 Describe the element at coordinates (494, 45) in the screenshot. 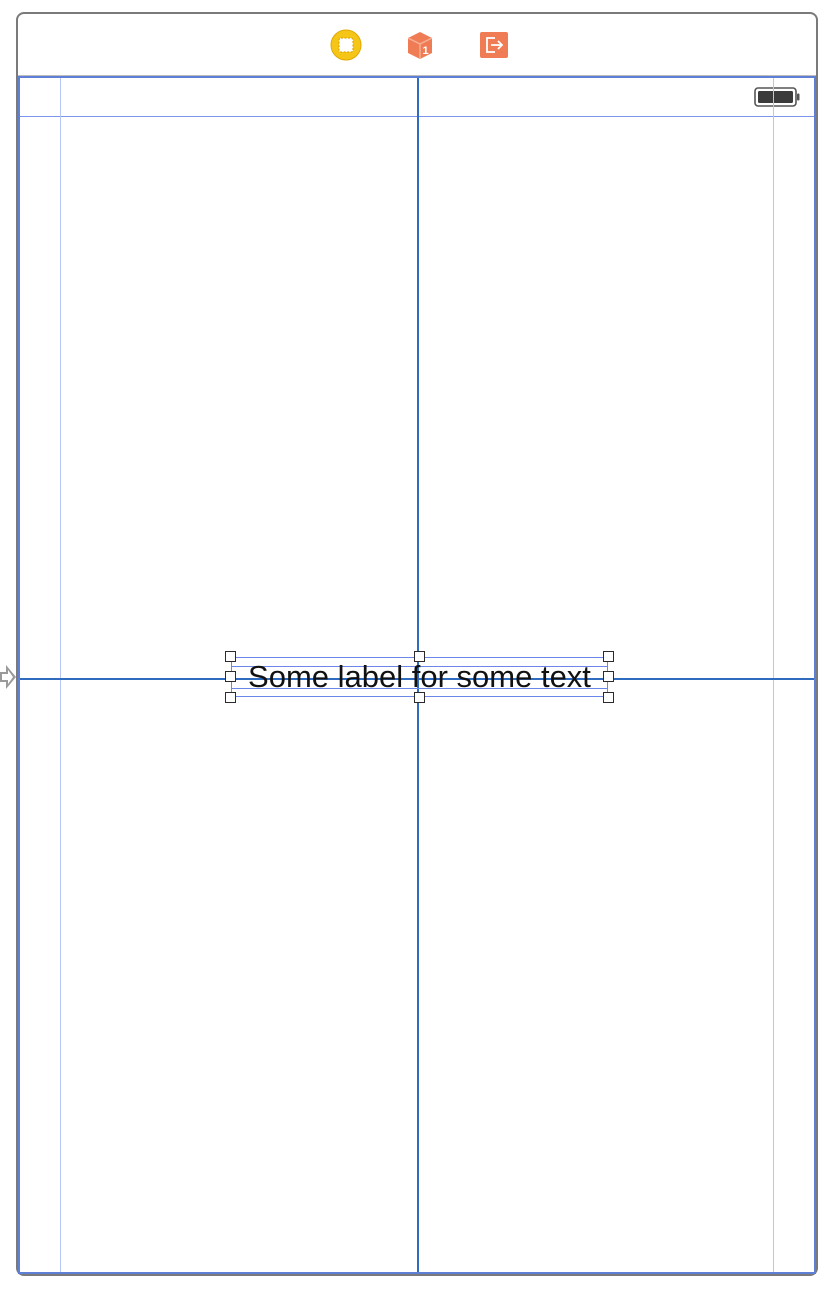

I see `exit-icon` at that location.